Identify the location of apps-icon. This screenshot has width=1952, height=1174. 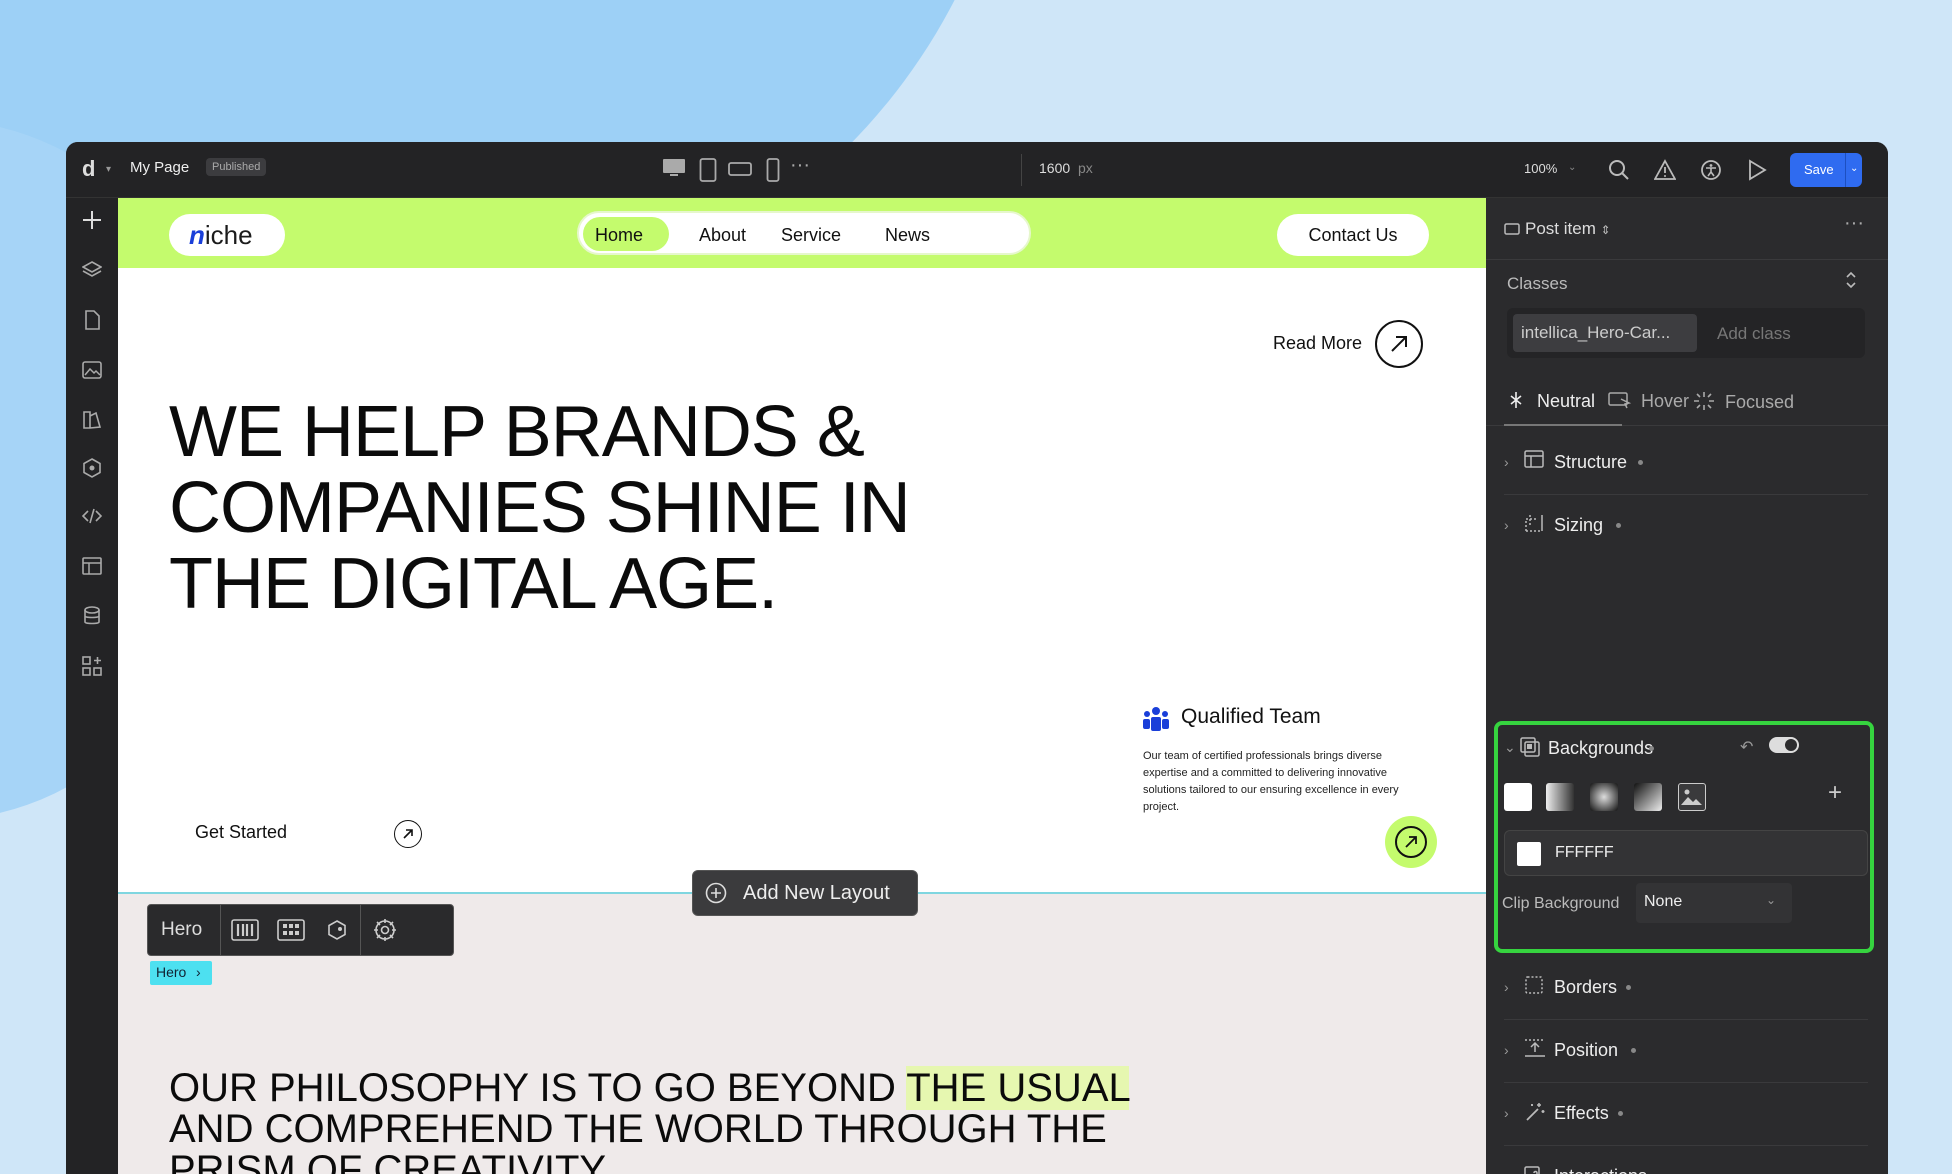
(92, 666).